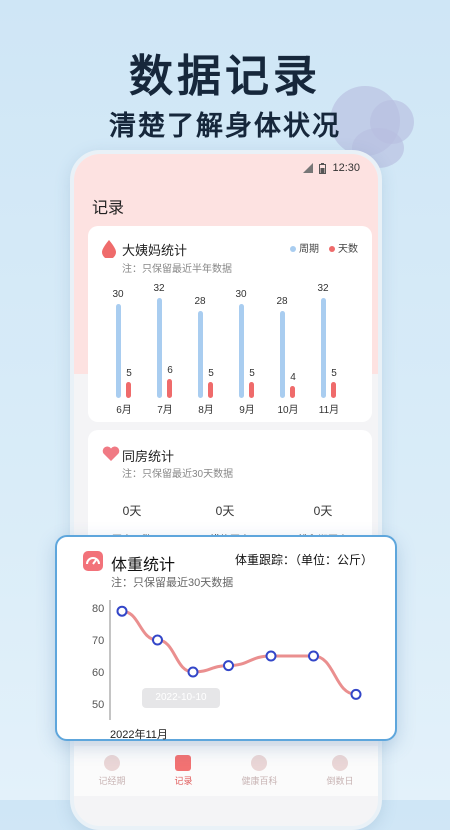 Image resolution: width=450 pixels, height=830 pixels. Describe the element at coordinates (304, 247) in the screenshot. I see `legend-cycle: 周期` at that location.